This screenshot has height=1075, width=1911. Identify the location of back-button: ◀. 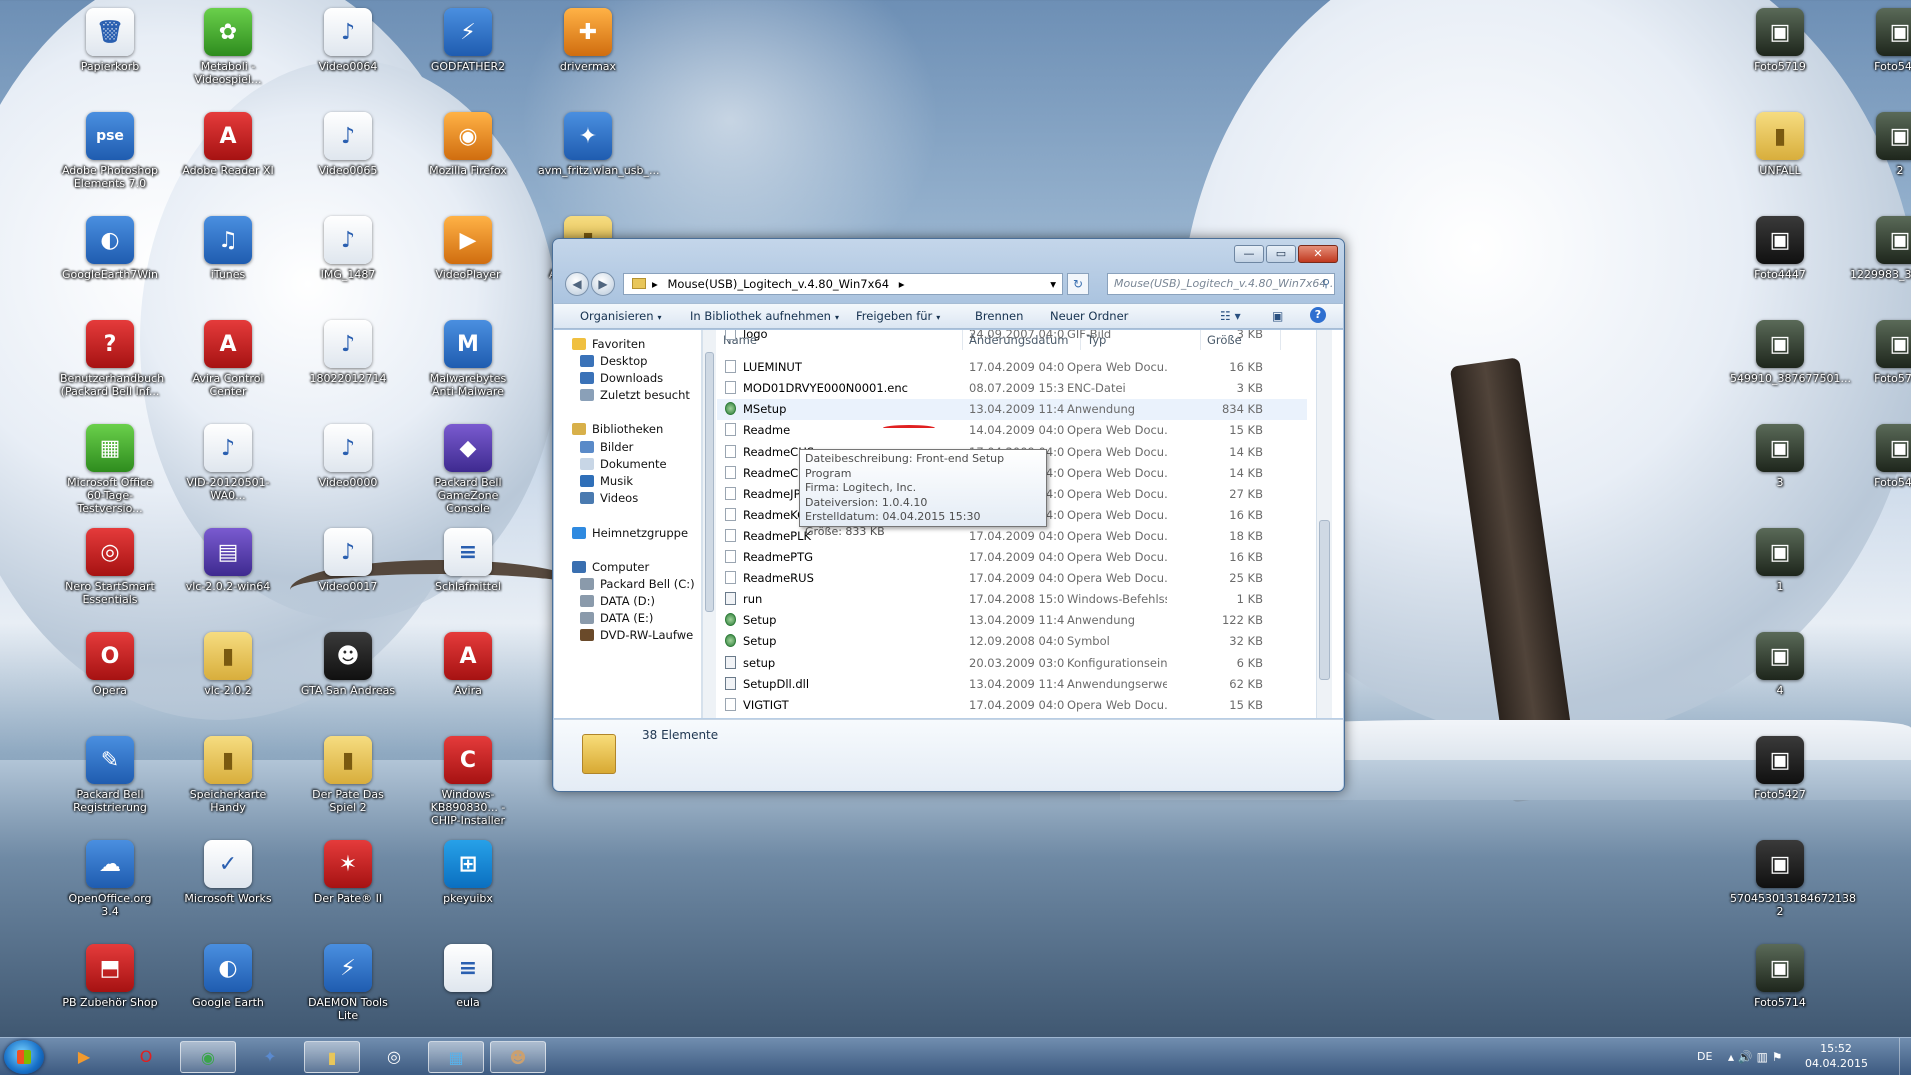
(577, 284).